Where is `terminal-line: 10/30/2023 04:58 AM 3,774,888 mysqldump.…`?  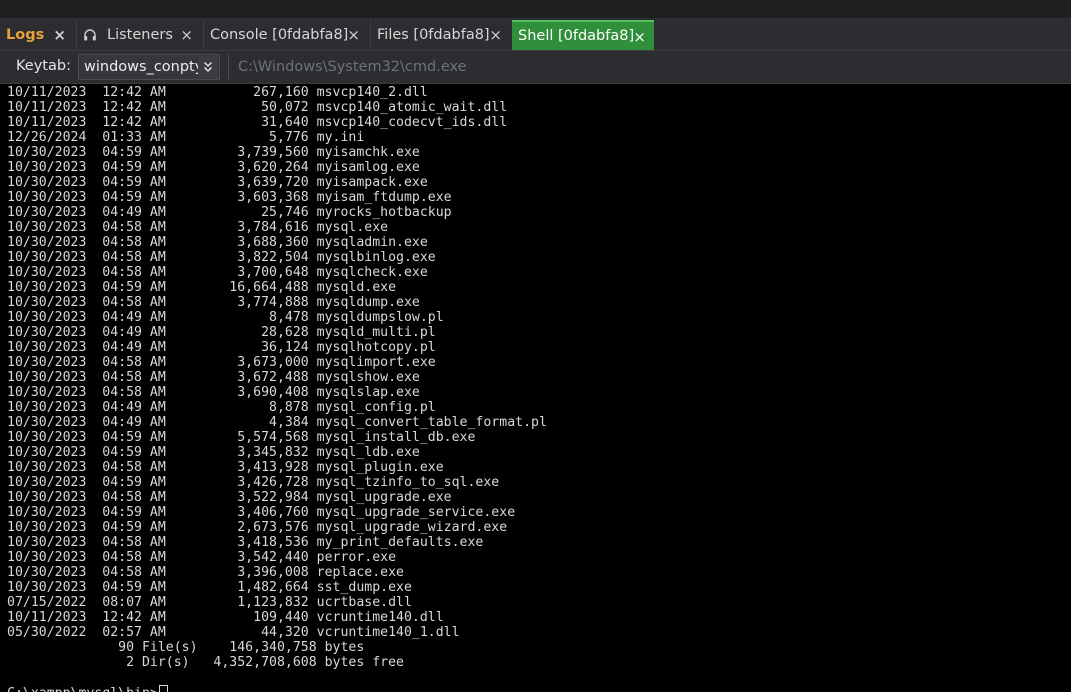 terminal-line: 10/30/2023 04:58 AM 3,774,888 mysqldump.… is located at coordinates (213, 302).